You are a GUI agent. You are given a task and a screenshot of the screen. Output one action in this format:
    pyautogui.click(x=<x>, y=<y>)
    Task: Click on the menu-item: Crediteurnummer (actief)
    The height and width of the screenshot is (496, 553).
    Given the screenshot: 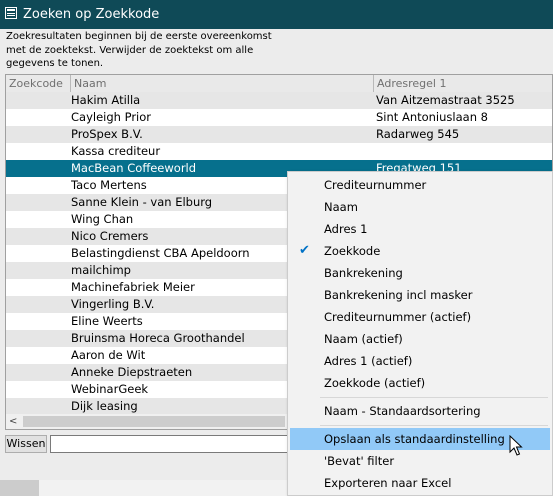 What is the action you would take?
    pyautogui.click(x=420, y=317)
    